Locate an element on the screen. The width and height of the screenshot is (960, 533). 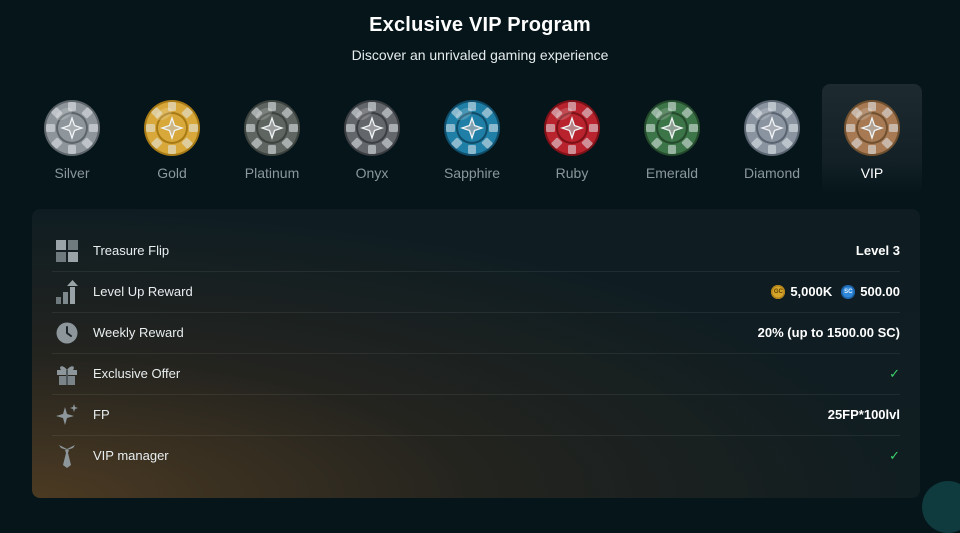
benefit-value: Level 3 is located at coordinates (877, 250).